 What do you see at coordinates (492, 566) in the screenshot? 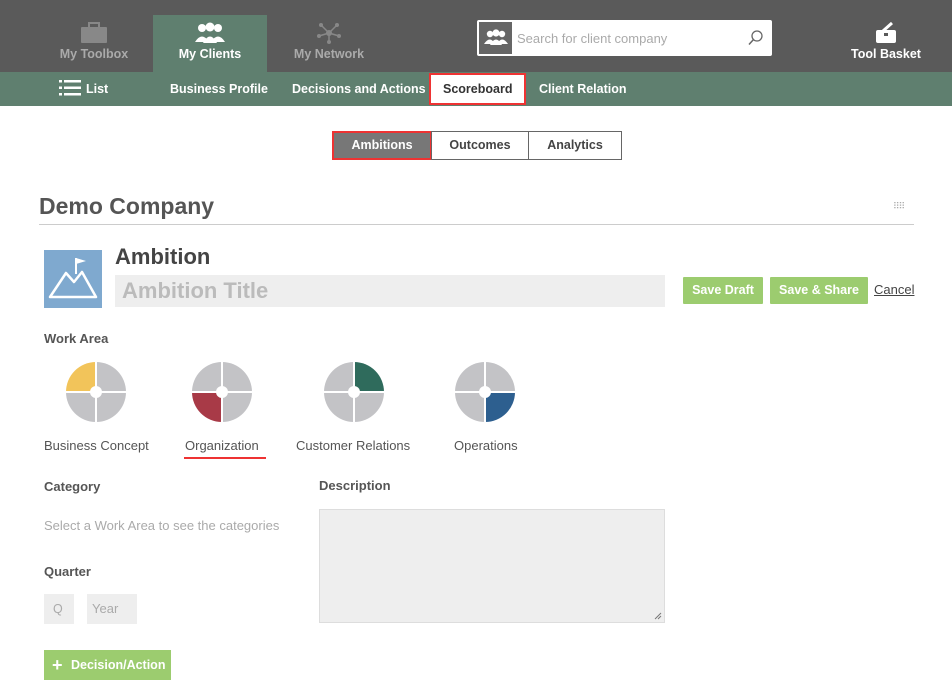
I see `description-textarea` at bounding box center [492, 566].